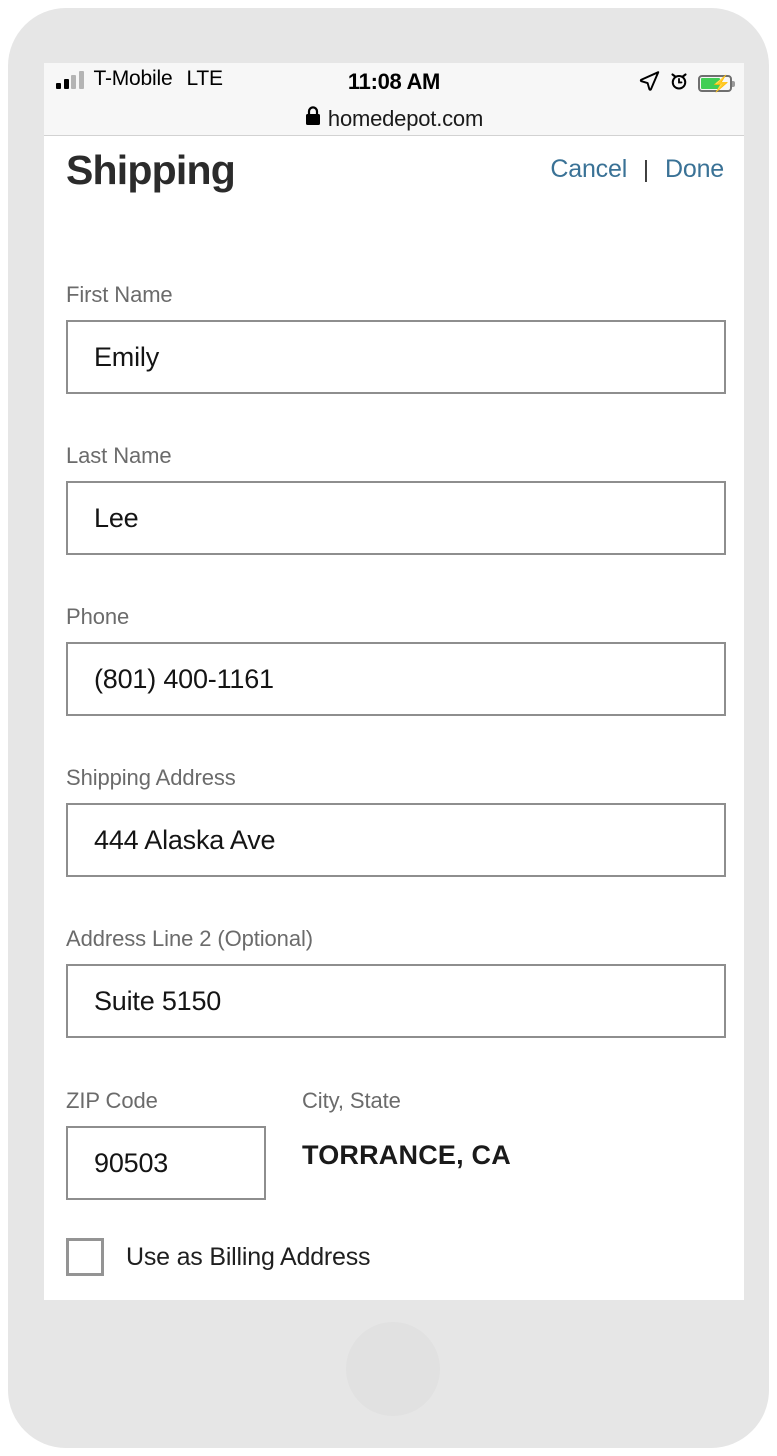 The height and width of the screenshot is (1456, 777). What do you see at coordinates (396, 840) in the screenshot?
I see `shipping-address-input: 444 Alaska Ave` at bounding box center [396, 840].